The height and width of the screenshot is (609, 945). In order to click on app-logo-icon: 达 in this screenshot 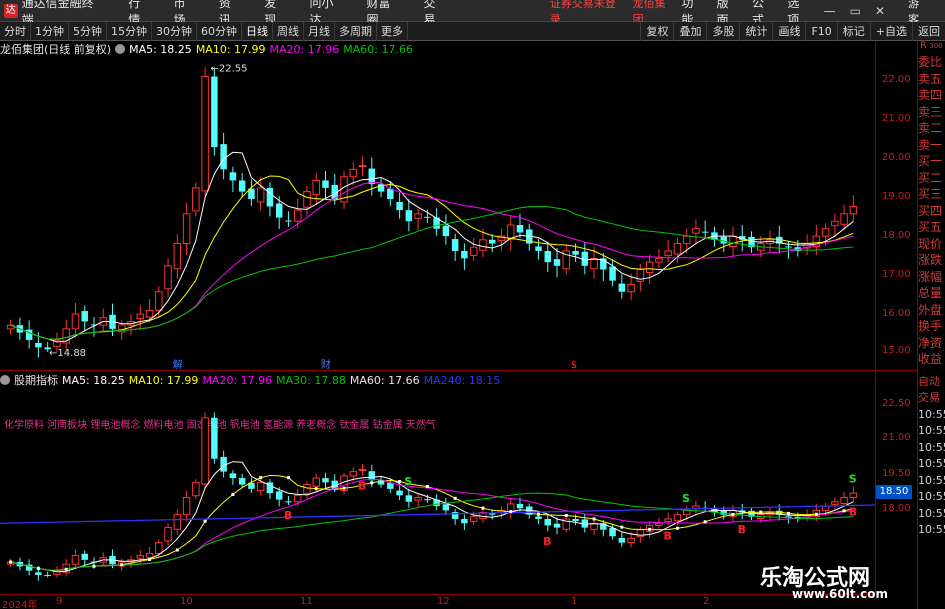, I will do `click(11, 10)`.